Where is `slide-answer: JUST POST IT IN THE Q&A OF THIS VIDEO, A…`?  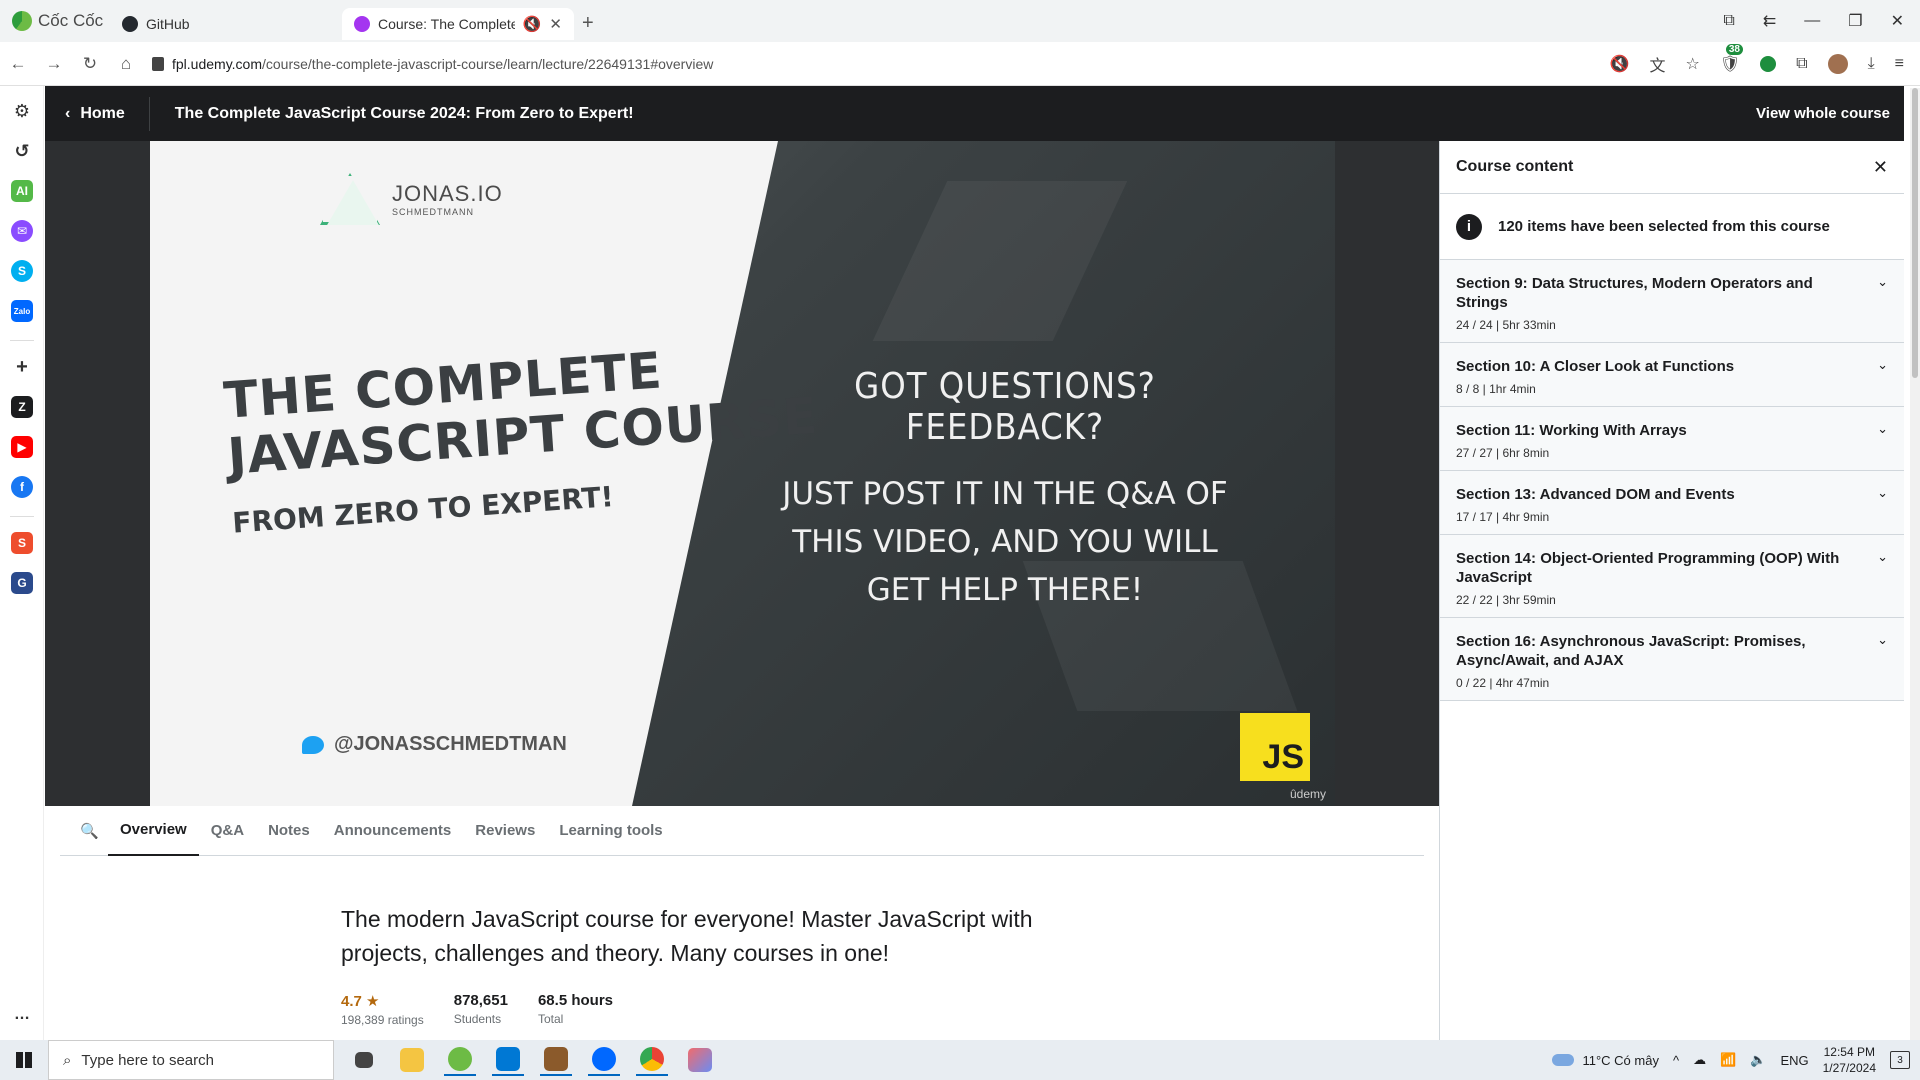
slide-answer: JUST POST IT IN THE Q&A OF THIS VIDEO, A… is located at coordinates (1005, 542).